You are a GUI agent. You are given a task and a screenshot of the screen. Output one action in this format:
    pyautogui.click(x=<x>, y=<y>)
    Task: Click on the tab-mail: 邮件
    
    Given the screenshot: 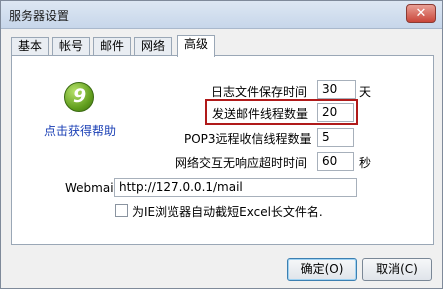 What is the action you would take?
    pyautogui.click(x=112, y=46)
    